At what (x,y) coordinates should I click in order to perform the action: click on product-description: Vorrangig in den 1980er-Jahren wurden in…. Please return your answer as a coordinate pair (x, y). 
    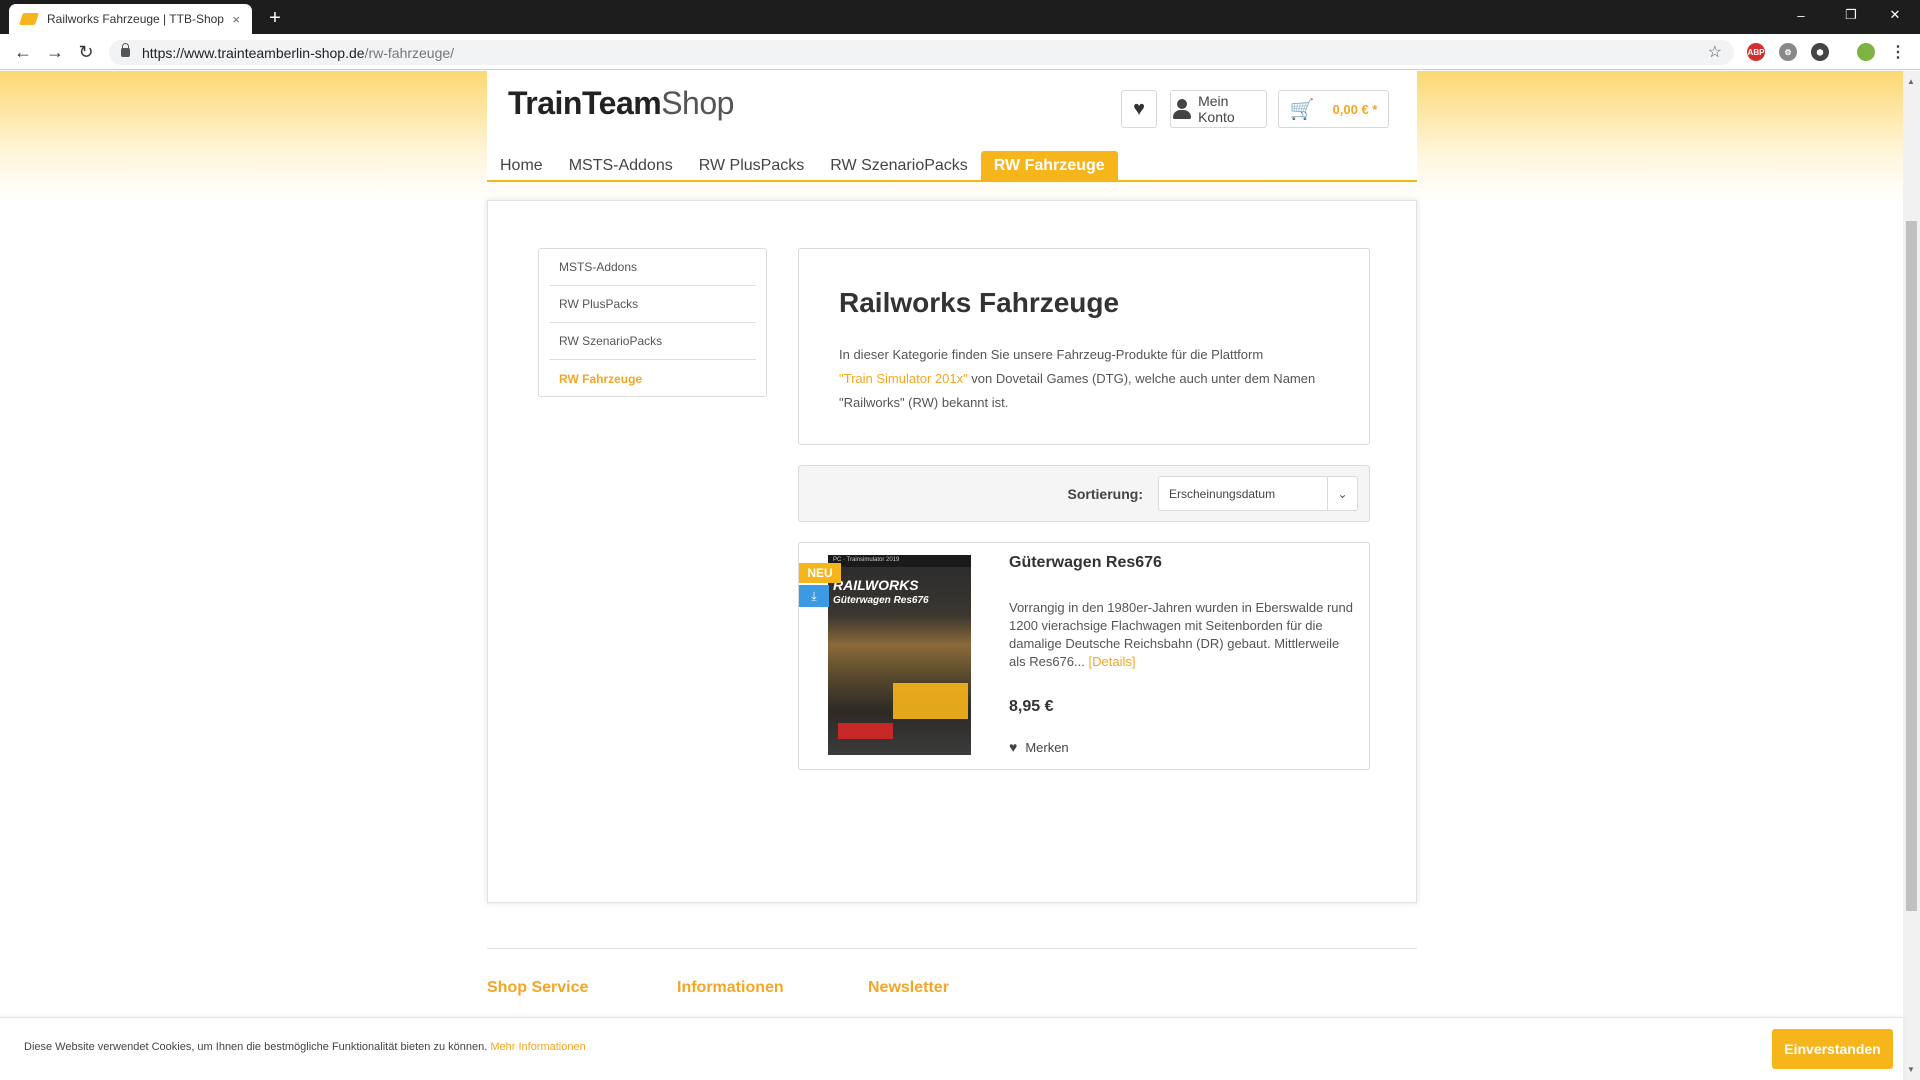
    Looking at the image, I should click on (1181, 634).